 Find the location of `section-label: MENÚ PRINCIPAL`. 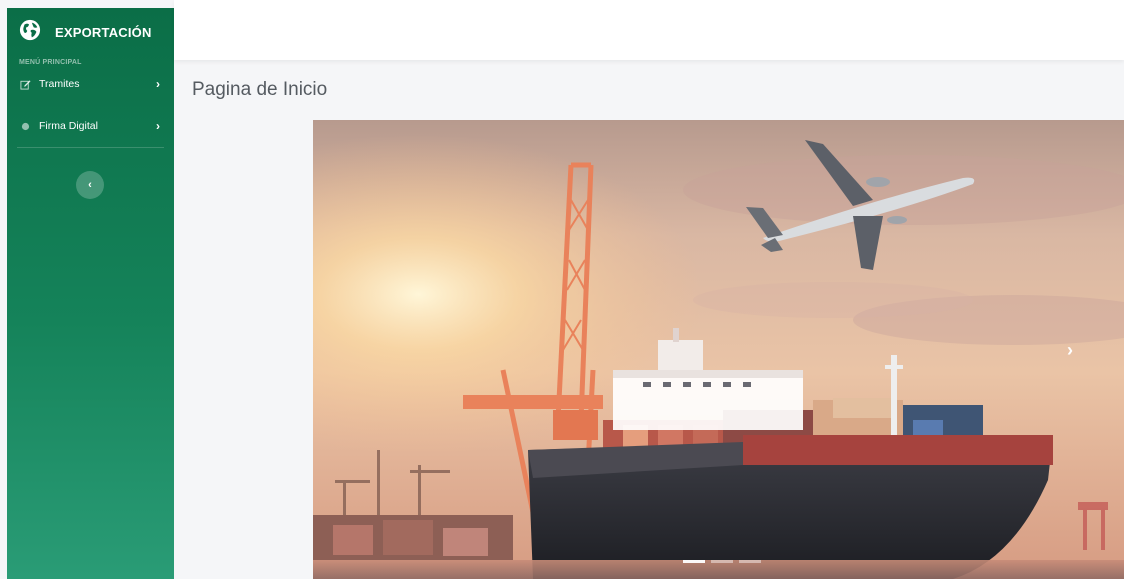

section-label: MENÚ PRINCIPAL is located at coordinates (50, 62).